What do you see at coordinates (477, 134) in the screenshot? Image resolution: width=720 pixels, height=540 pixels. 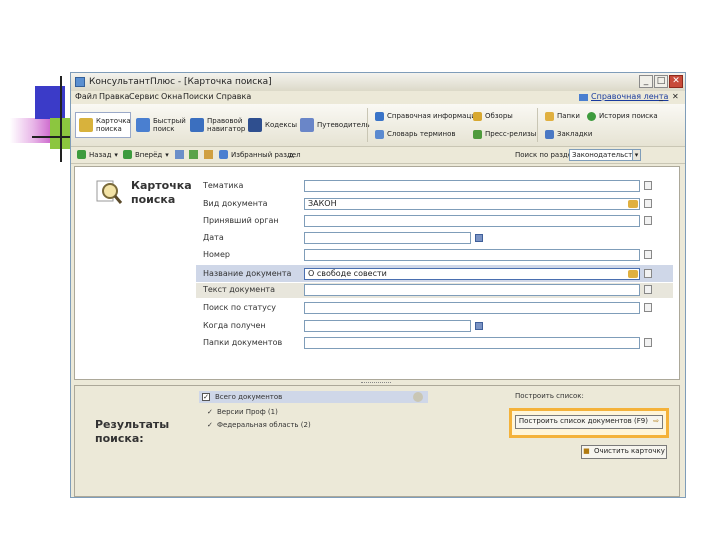 I see `press-releases-icon` at bounding box center [477, 134].